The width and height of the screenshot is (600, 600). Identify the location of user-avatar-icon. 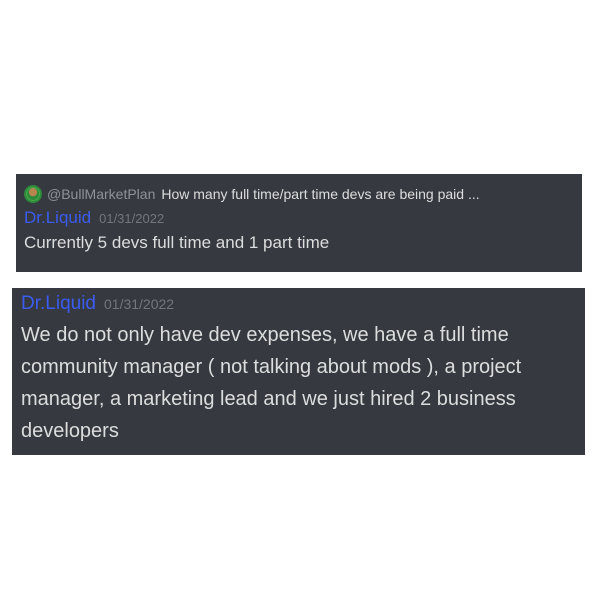
(33, 194).